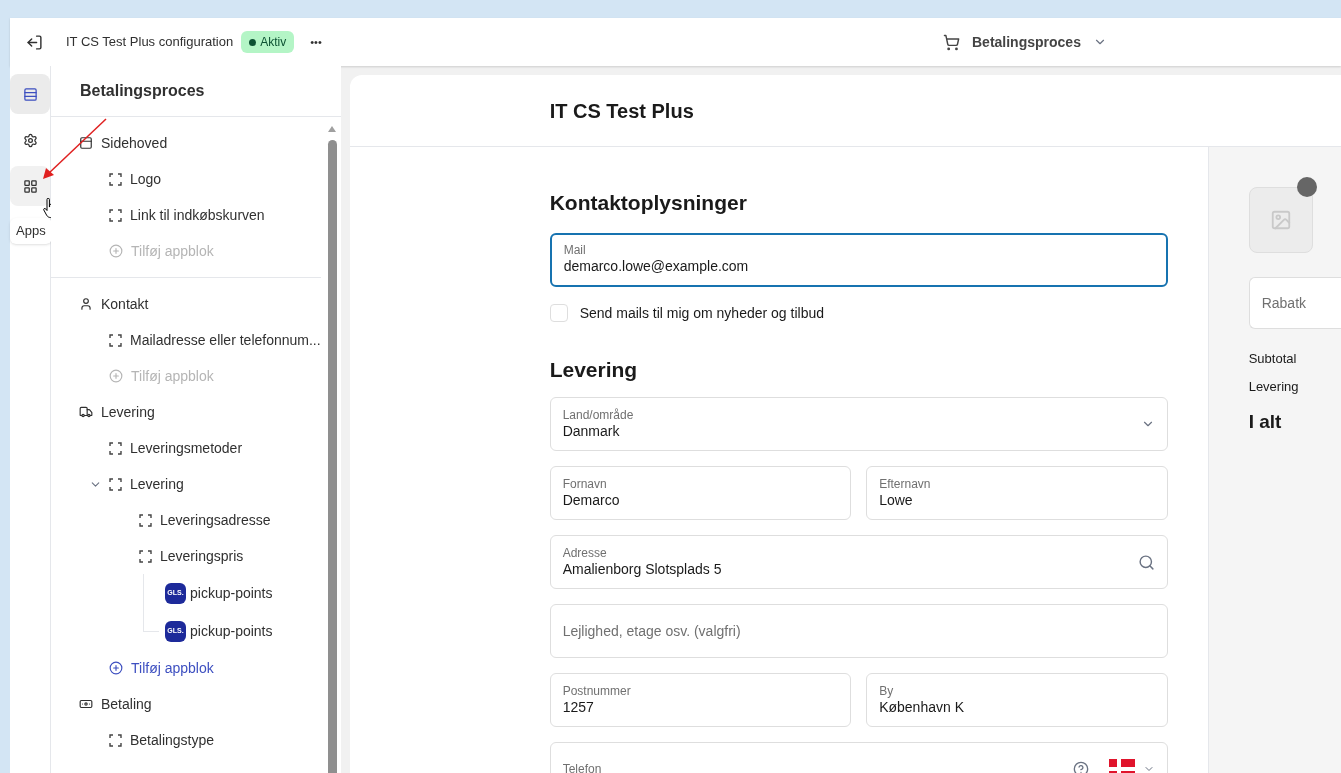  Describe the element at coordinates (1273, 359) in the screenshot. I see `summary-line: Subtotal` at that location.